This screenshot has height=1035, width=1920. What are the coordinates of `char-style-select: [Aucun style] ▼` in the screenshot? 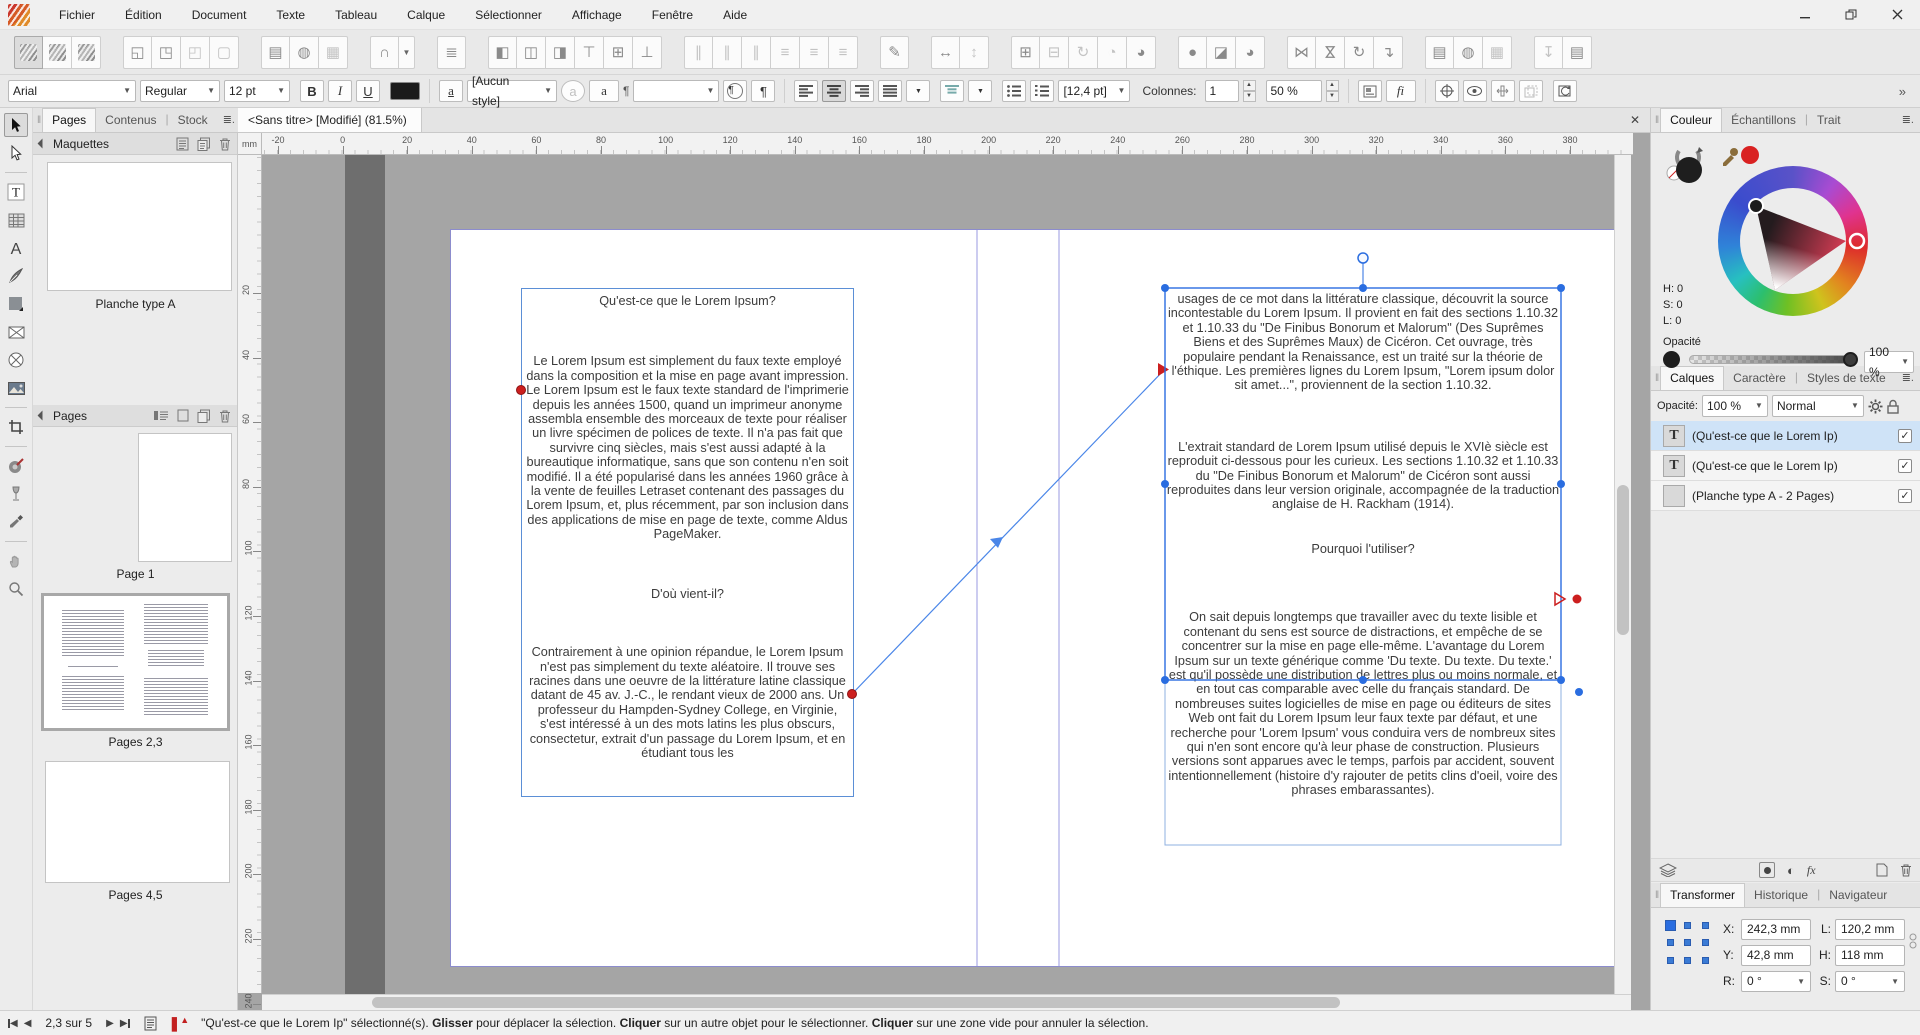 It's located at (512, 91).